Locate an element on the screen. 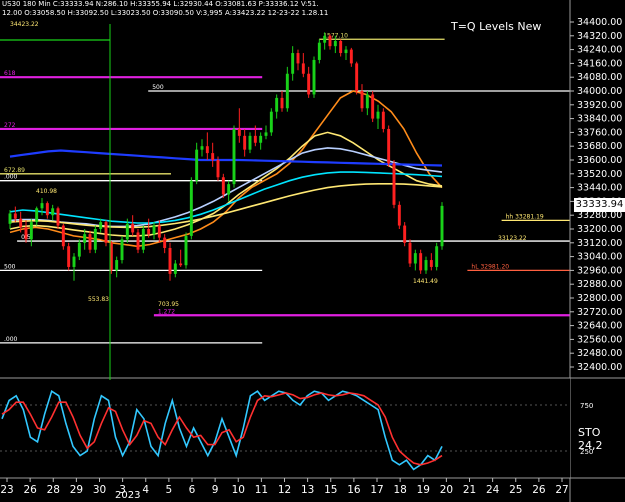 The height and width of the screenshot is (502, 625). time-tick-label: 25 is located at coordinates (515, 490).